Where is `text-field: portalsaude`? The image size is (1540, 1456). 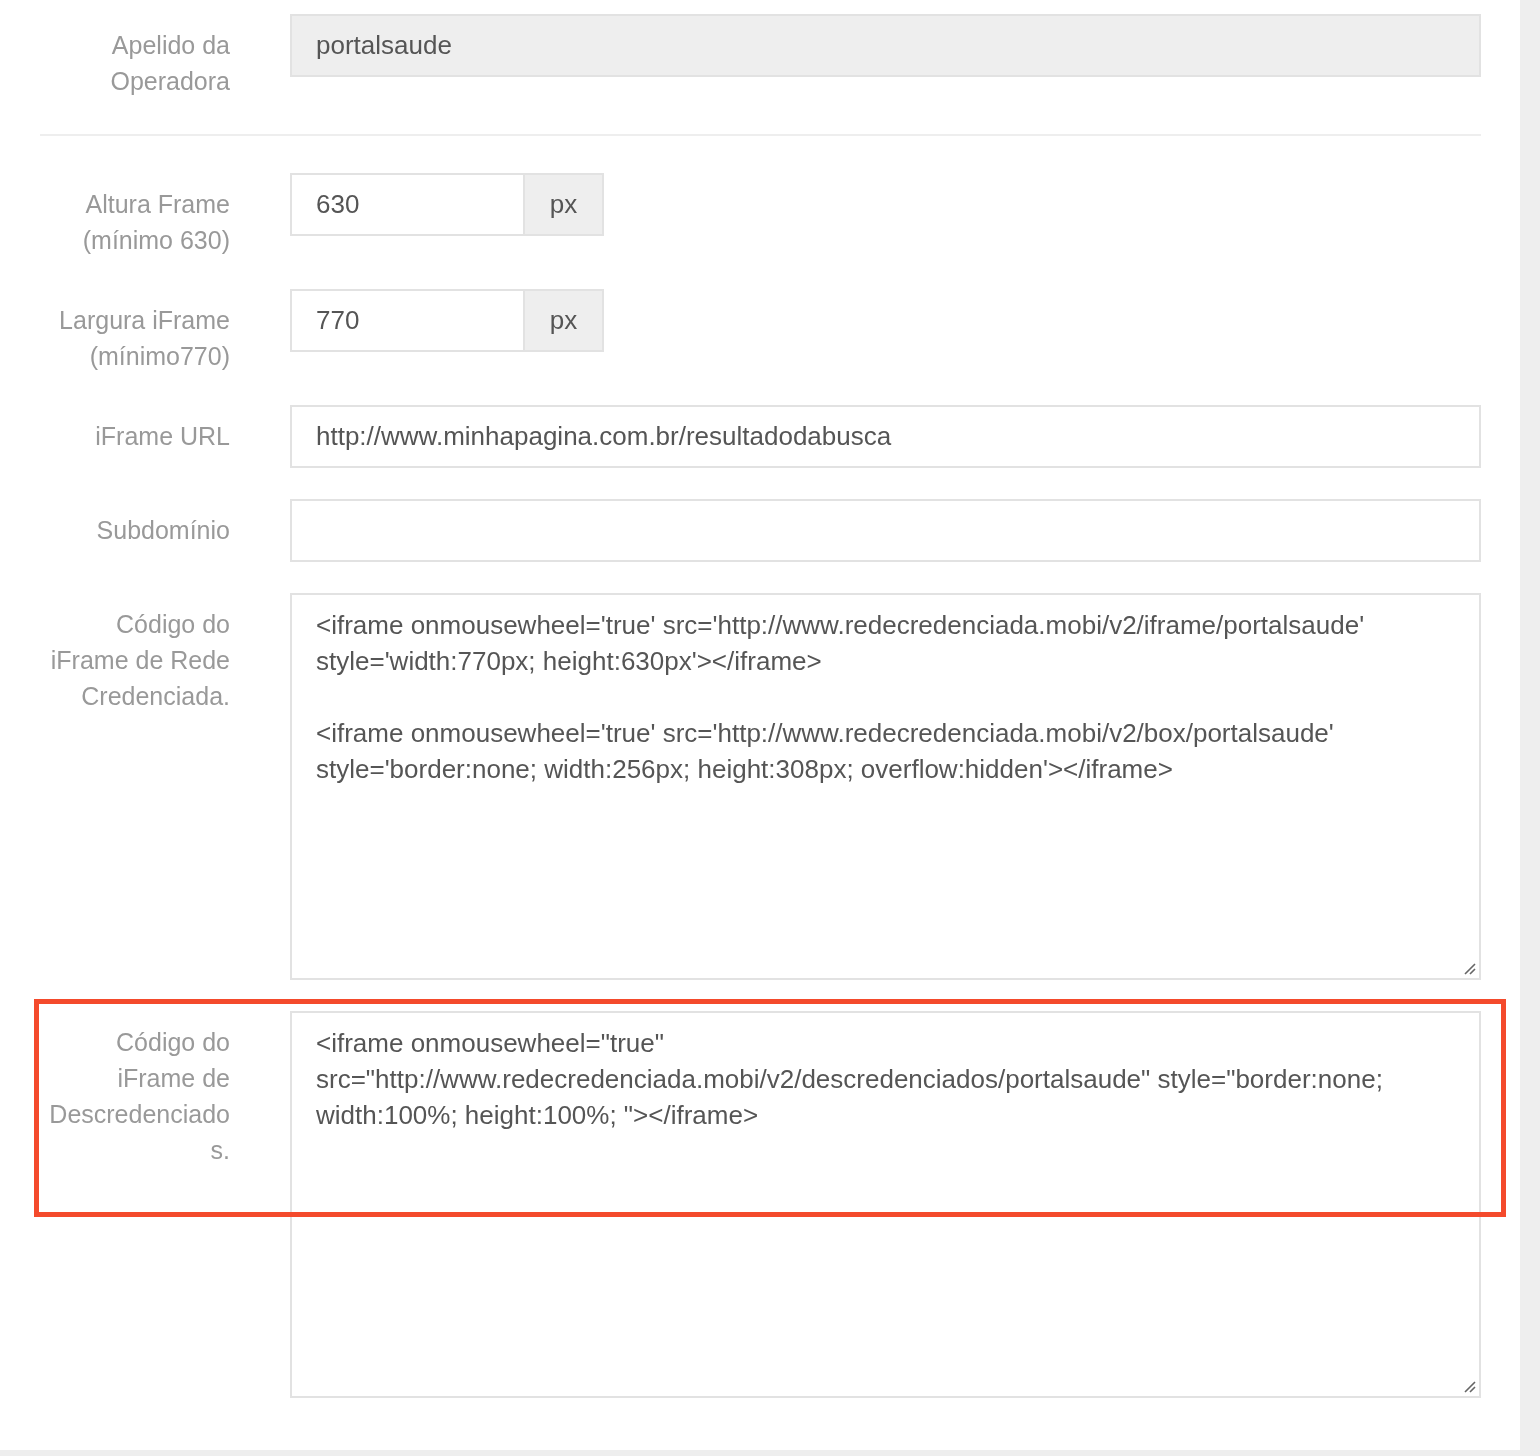
text-field: portalsaude is located at coordinates (885, 45).